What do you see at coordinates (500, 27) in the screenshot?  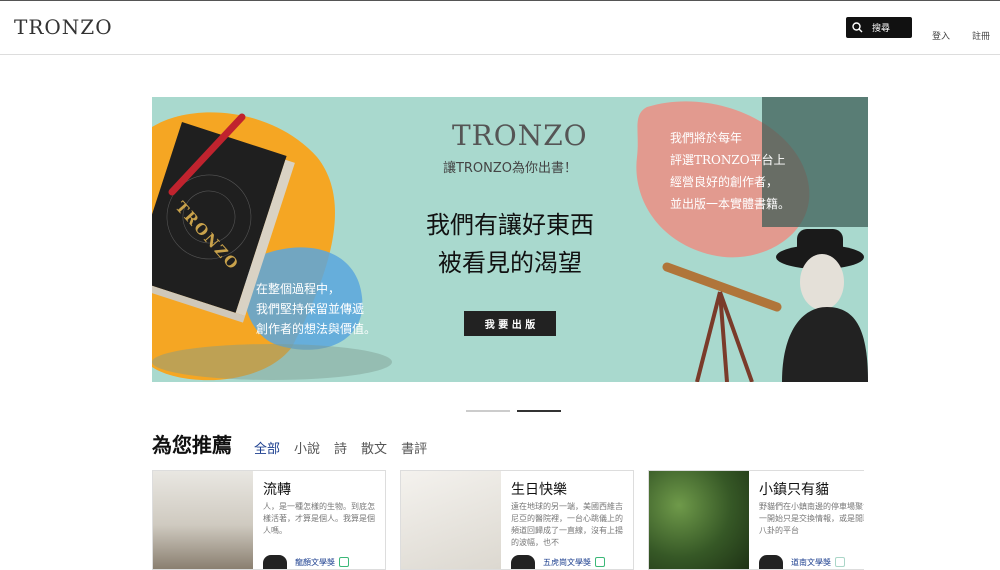 I see `site-header: TRONZO 搜尋 登入 註冊` at bounding box center [500, 27].